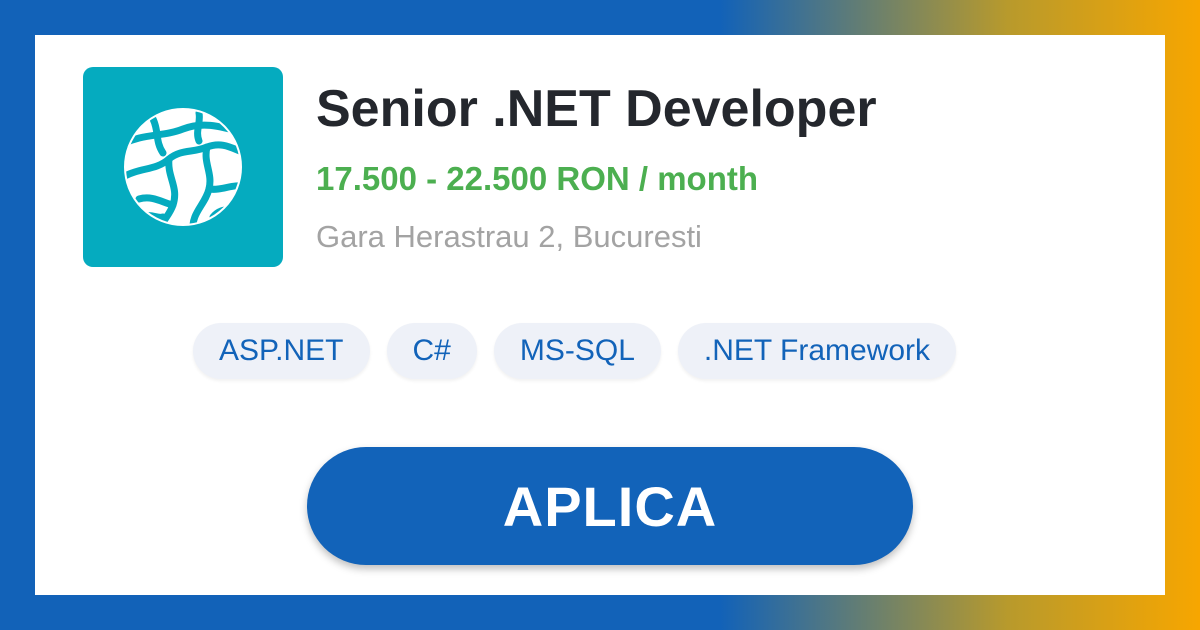 The image size is (1200, 630). Describe the element at coordinates (281, 351) in the screenshot. I see `skill-tag-aspnet: ASP.NET` at that location.